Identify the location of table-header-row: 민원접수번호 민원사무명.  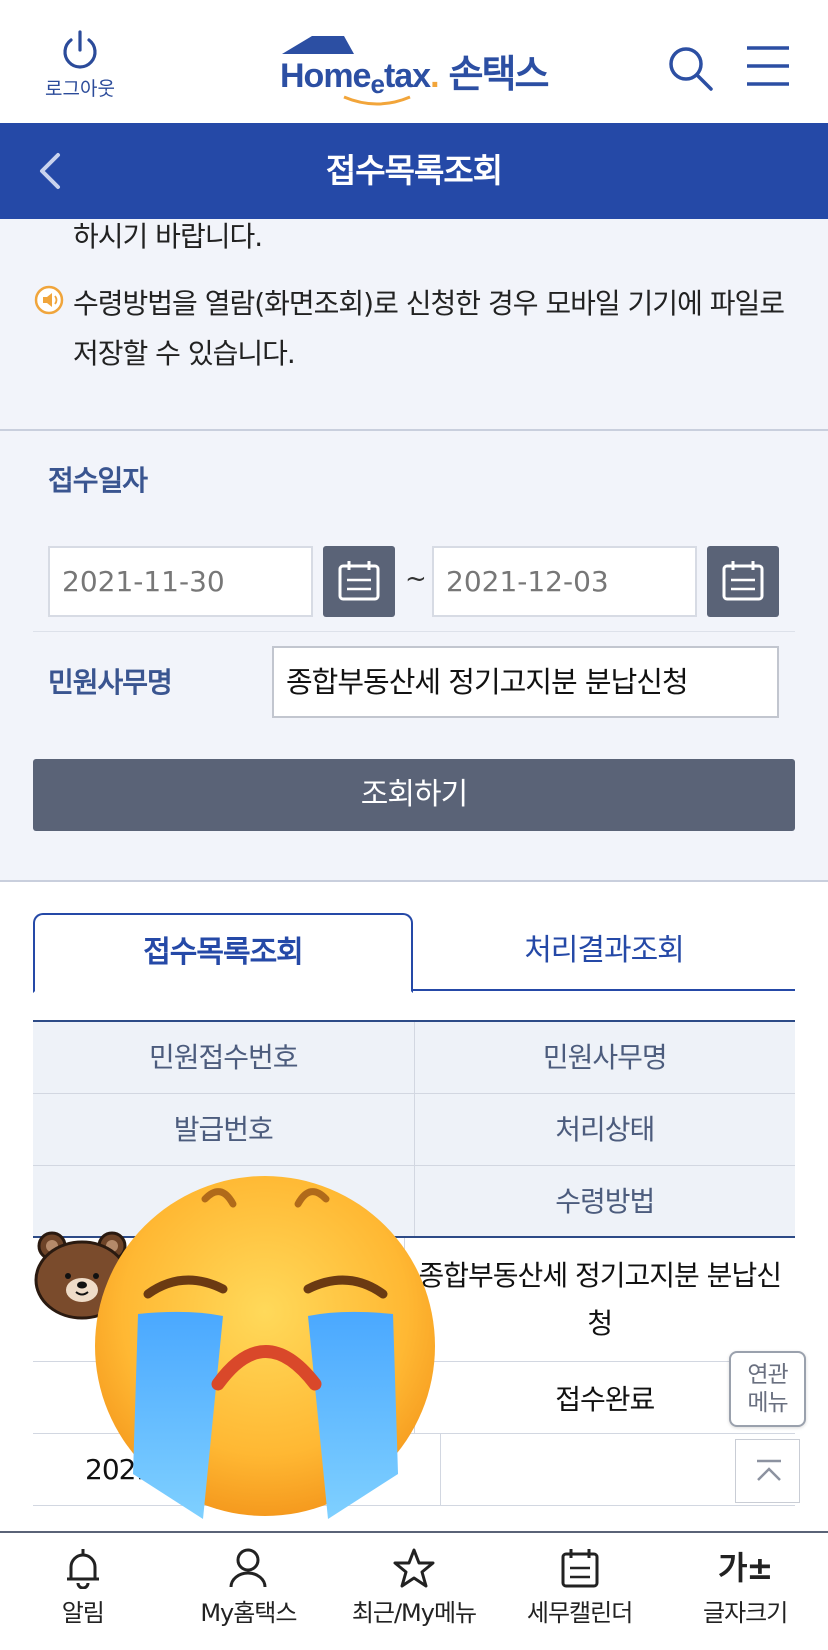
(414, 1058).